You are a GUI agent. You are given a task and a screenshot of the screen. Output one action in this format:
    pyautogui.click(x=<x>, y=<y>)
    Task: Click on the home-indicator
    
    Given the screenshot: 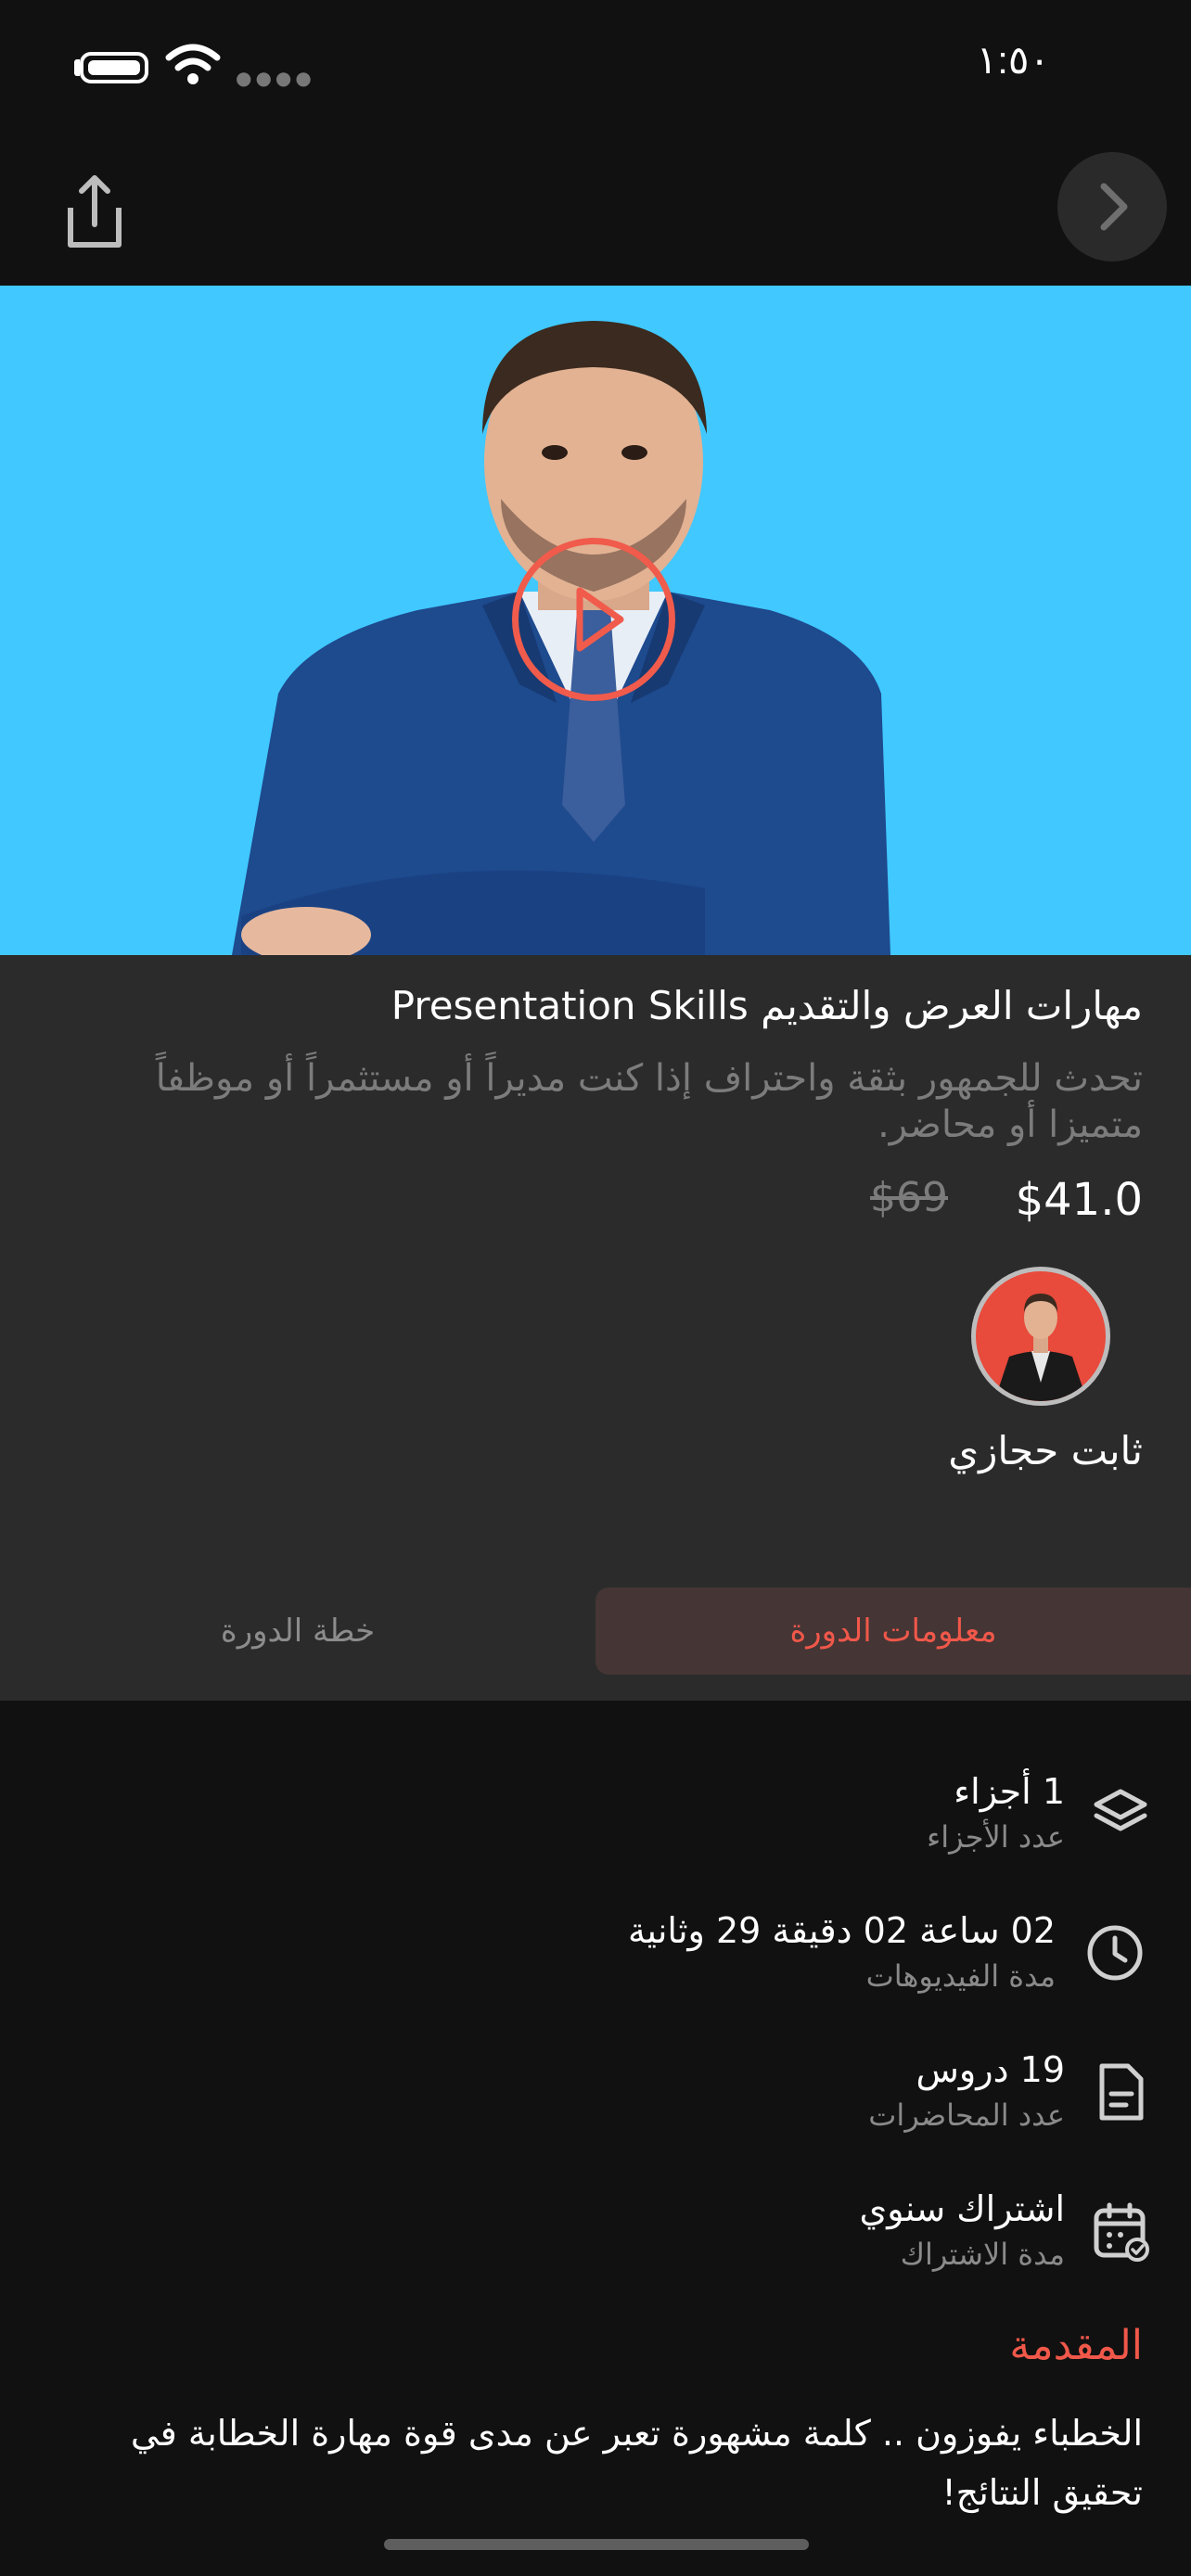 What is the action you would take?
    pyautogui.click(x=597, y=2544)
    